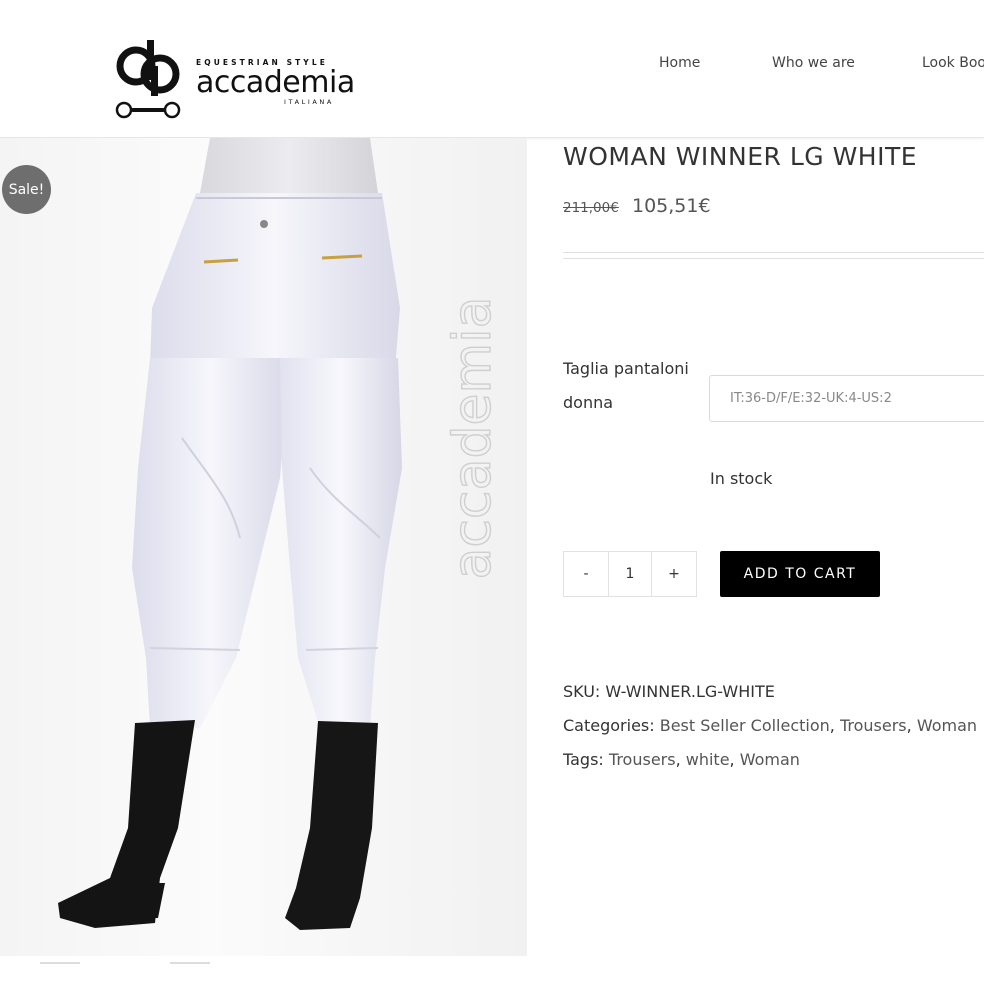  I want to click on nav-item-look-book: Look Book, so click(953, 63).